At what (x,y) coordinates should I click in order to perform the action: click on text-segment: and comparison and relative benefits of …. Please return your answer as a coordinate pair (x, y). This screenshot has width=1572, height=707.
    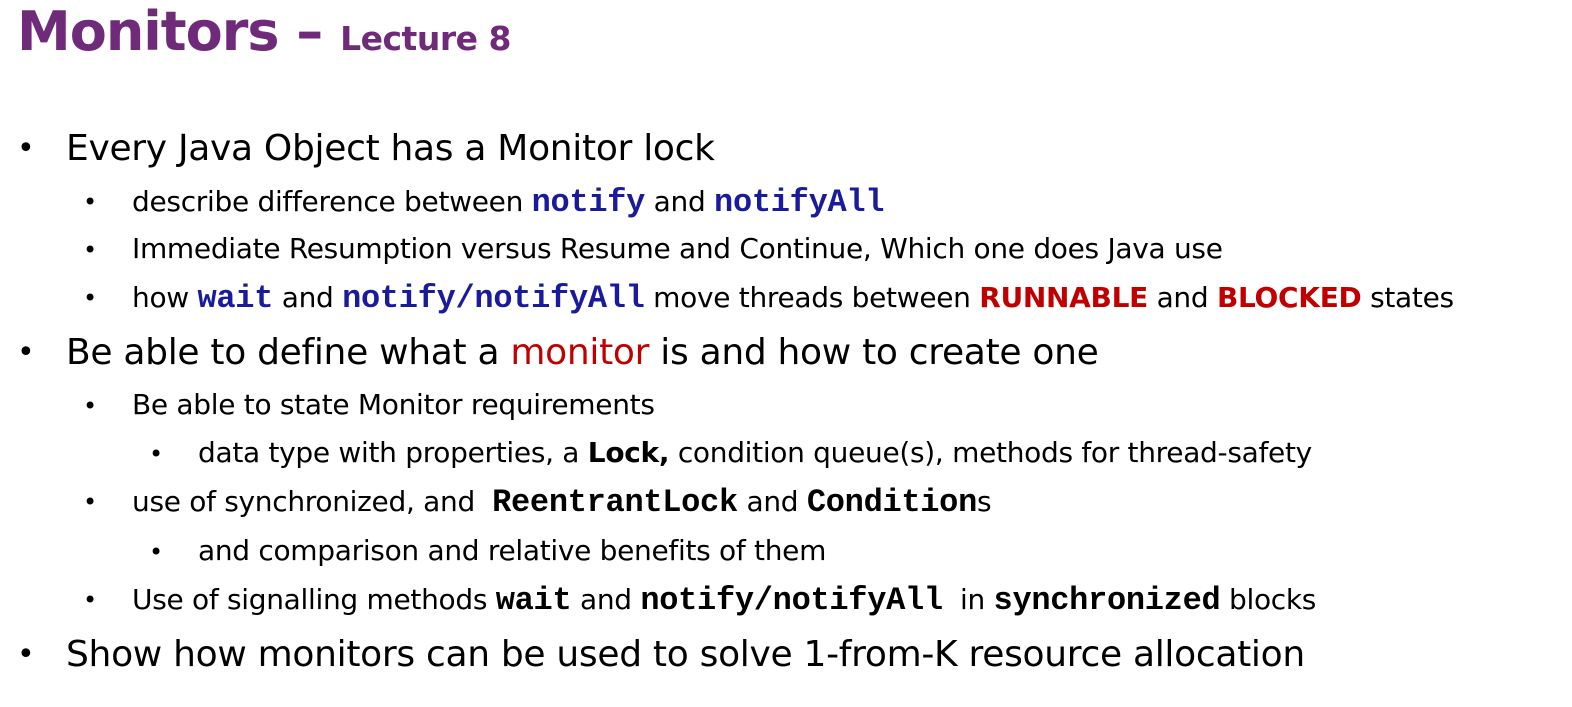
    Looking at the image, I should click on (512, 550).